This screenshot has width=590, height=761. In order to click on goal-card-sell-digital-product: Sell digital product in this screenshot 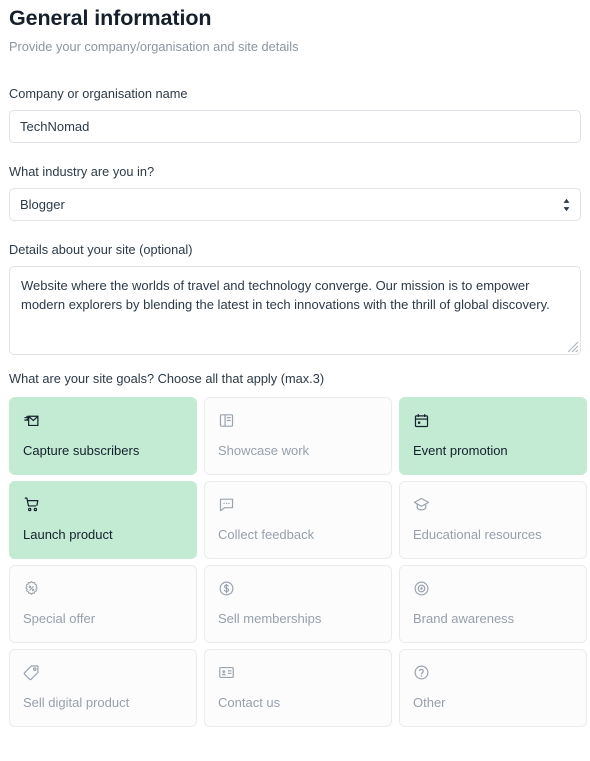, I will do `click(103, 688)`.